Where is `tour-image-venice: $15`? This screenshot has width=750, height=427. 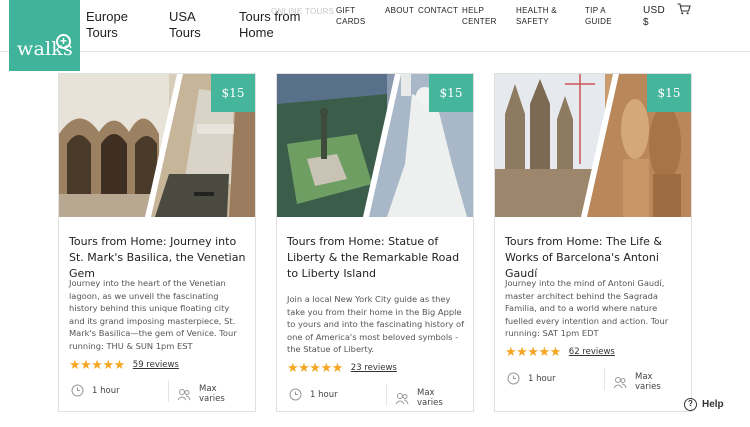
tour-image-venice: $15 is located at coordinates (157, 145).